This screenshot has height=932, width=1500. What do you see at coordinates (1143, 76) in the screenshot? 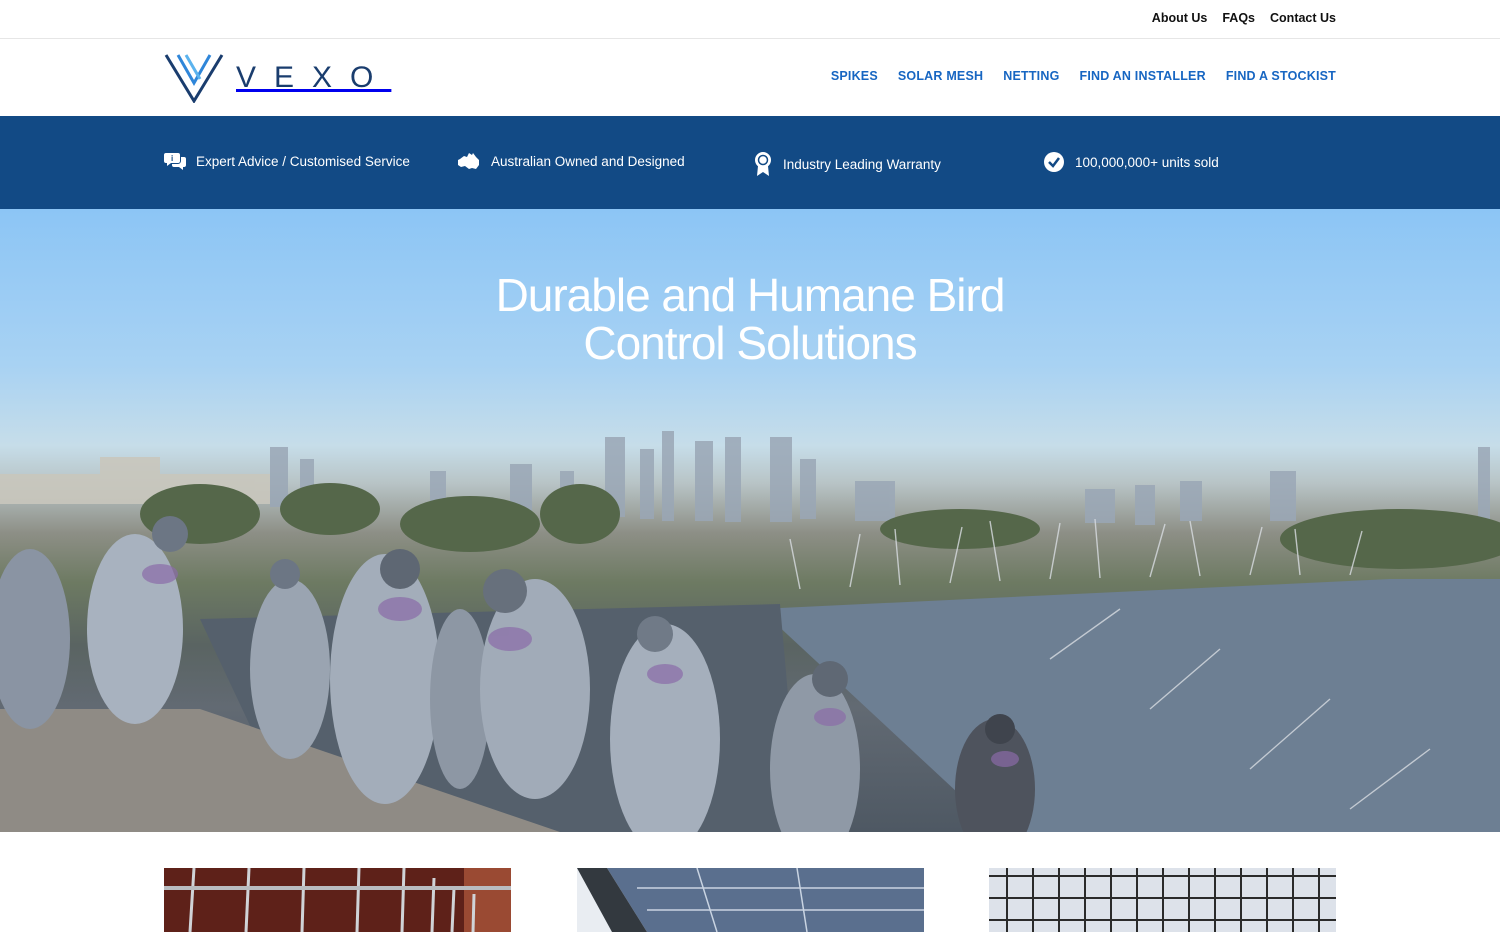
I see `nav-find-an-installer: FIND AN INSTALLER` at bounding box center [1143, 76].